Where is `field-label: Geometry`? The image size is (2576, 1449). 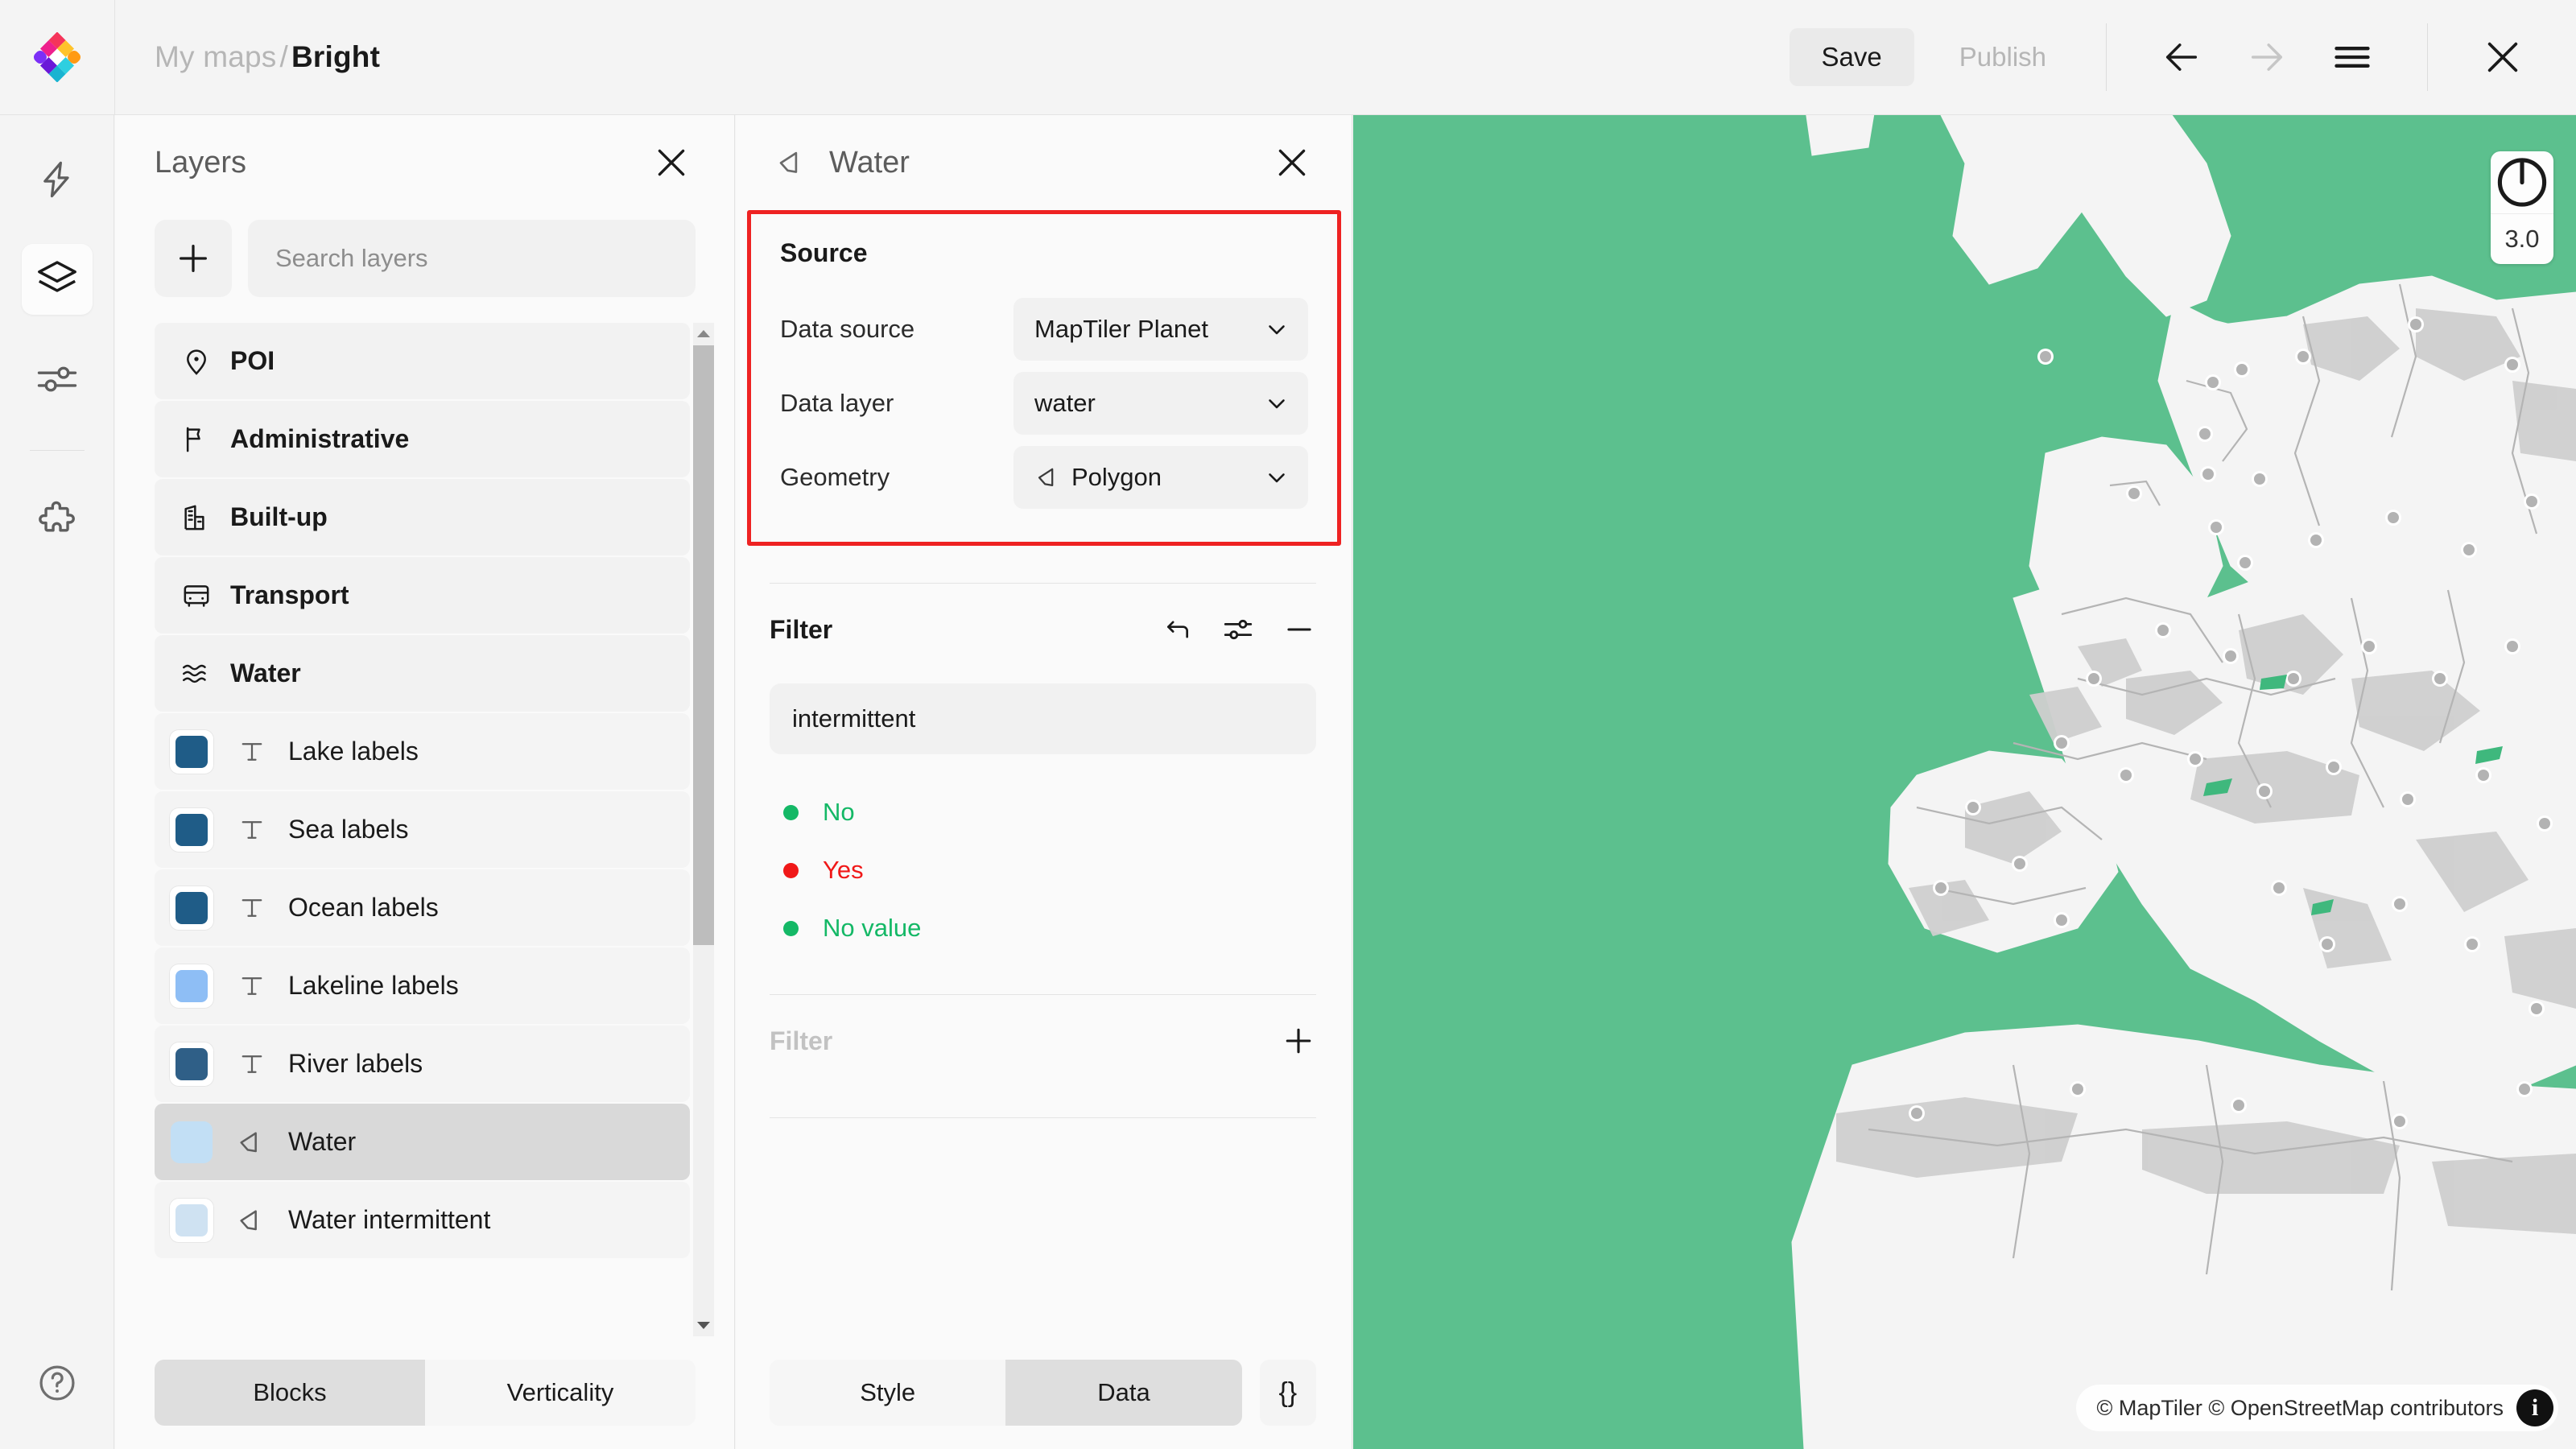
field-label: Geometry is located at coordinates (835, 477).